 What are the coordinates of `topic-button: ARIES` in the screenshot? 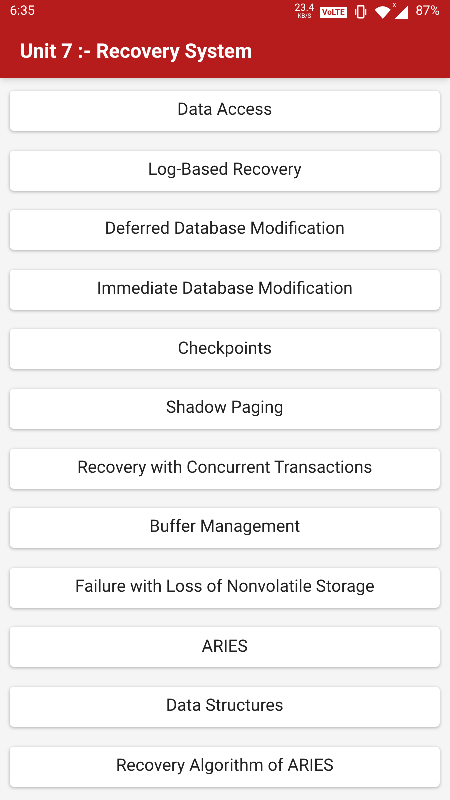 It's located at (225, 647).